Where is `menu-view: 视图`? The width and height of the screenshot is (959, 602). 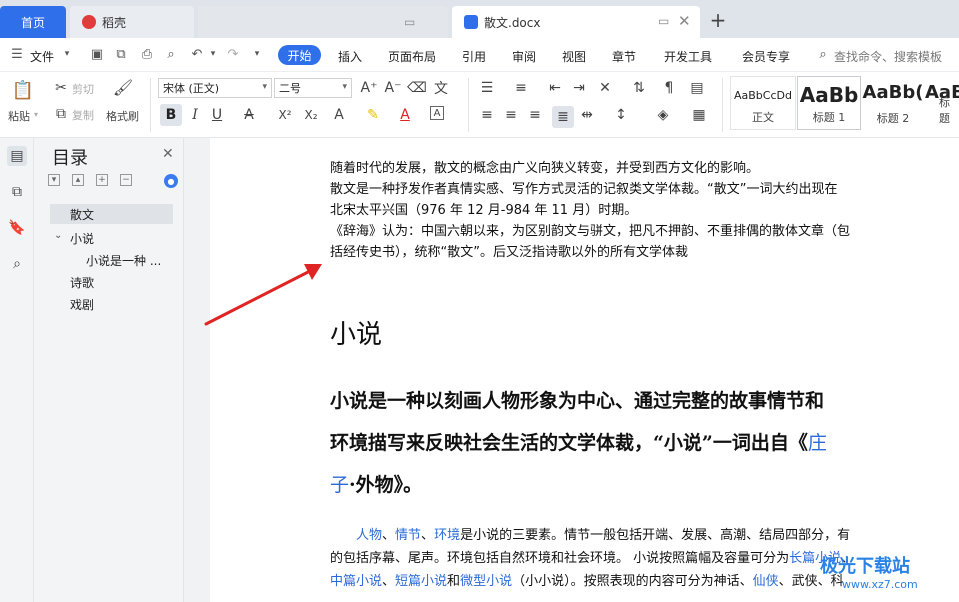 menu-view: 视图 is located at coordinates (574, 56).